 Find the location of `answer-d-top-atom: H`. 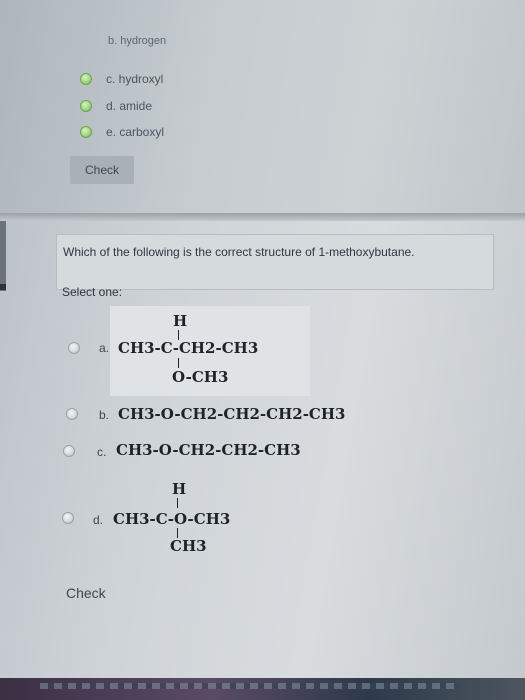

answer-d-top-atom: H is located at coordinates (179, 489).